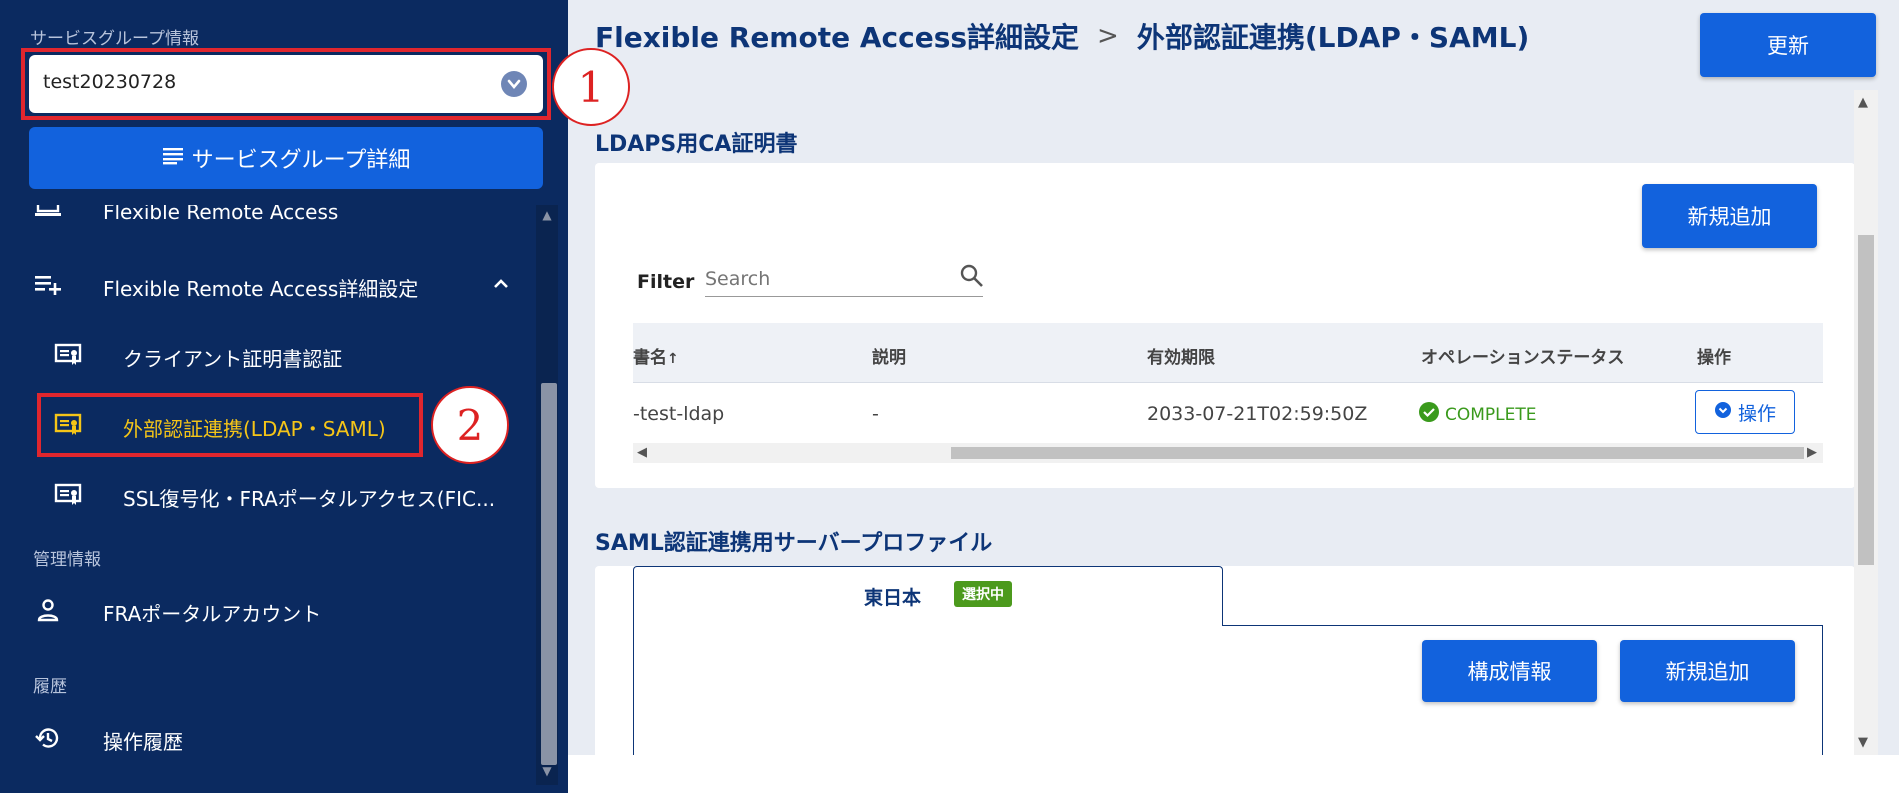 The height and width of the screenshot is (793, 1899). What do you see at coordinates (1181, 358) in the screenshot?
I see `column-header-expiry: 有効期限` at bounding box center [1181, 358].